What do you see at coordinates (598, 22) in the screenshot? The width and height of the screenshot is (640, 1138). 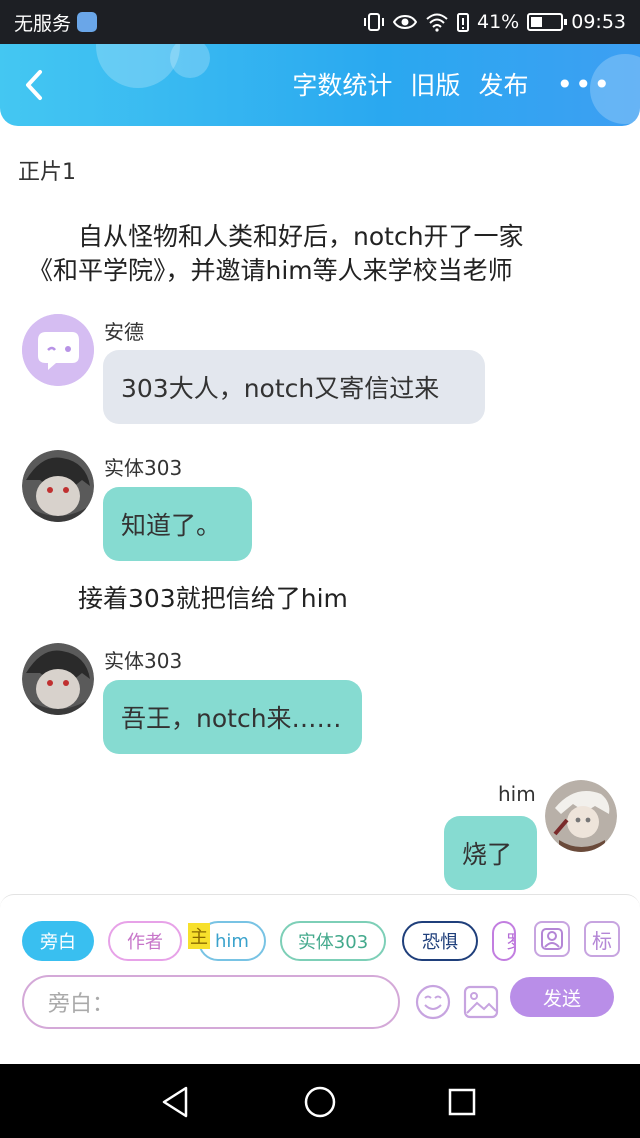 I see `clock: 09:53` at bounding box center [598, 22].